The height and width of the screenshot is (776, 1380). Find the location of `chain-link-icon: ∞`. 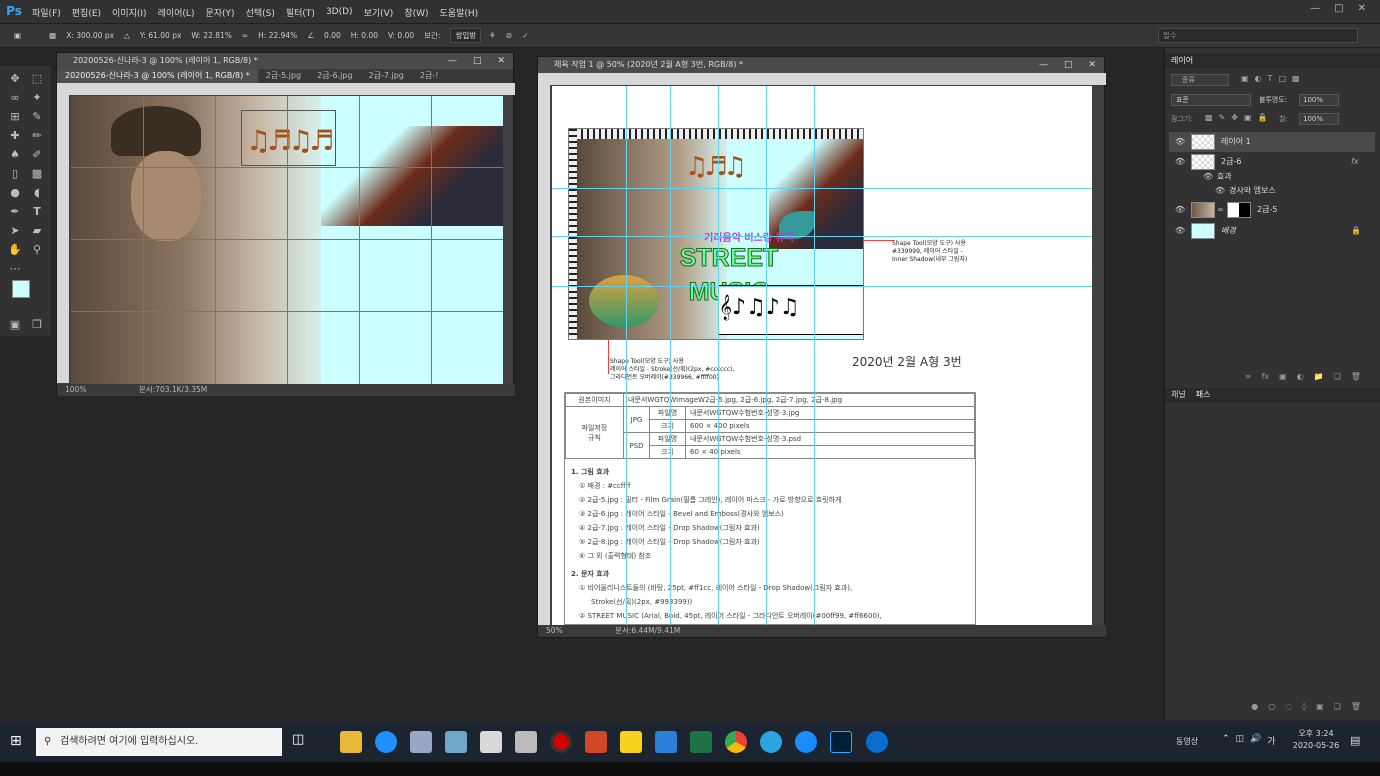

chain-link-icon: ∞ is located at coordinates (1220, 210).